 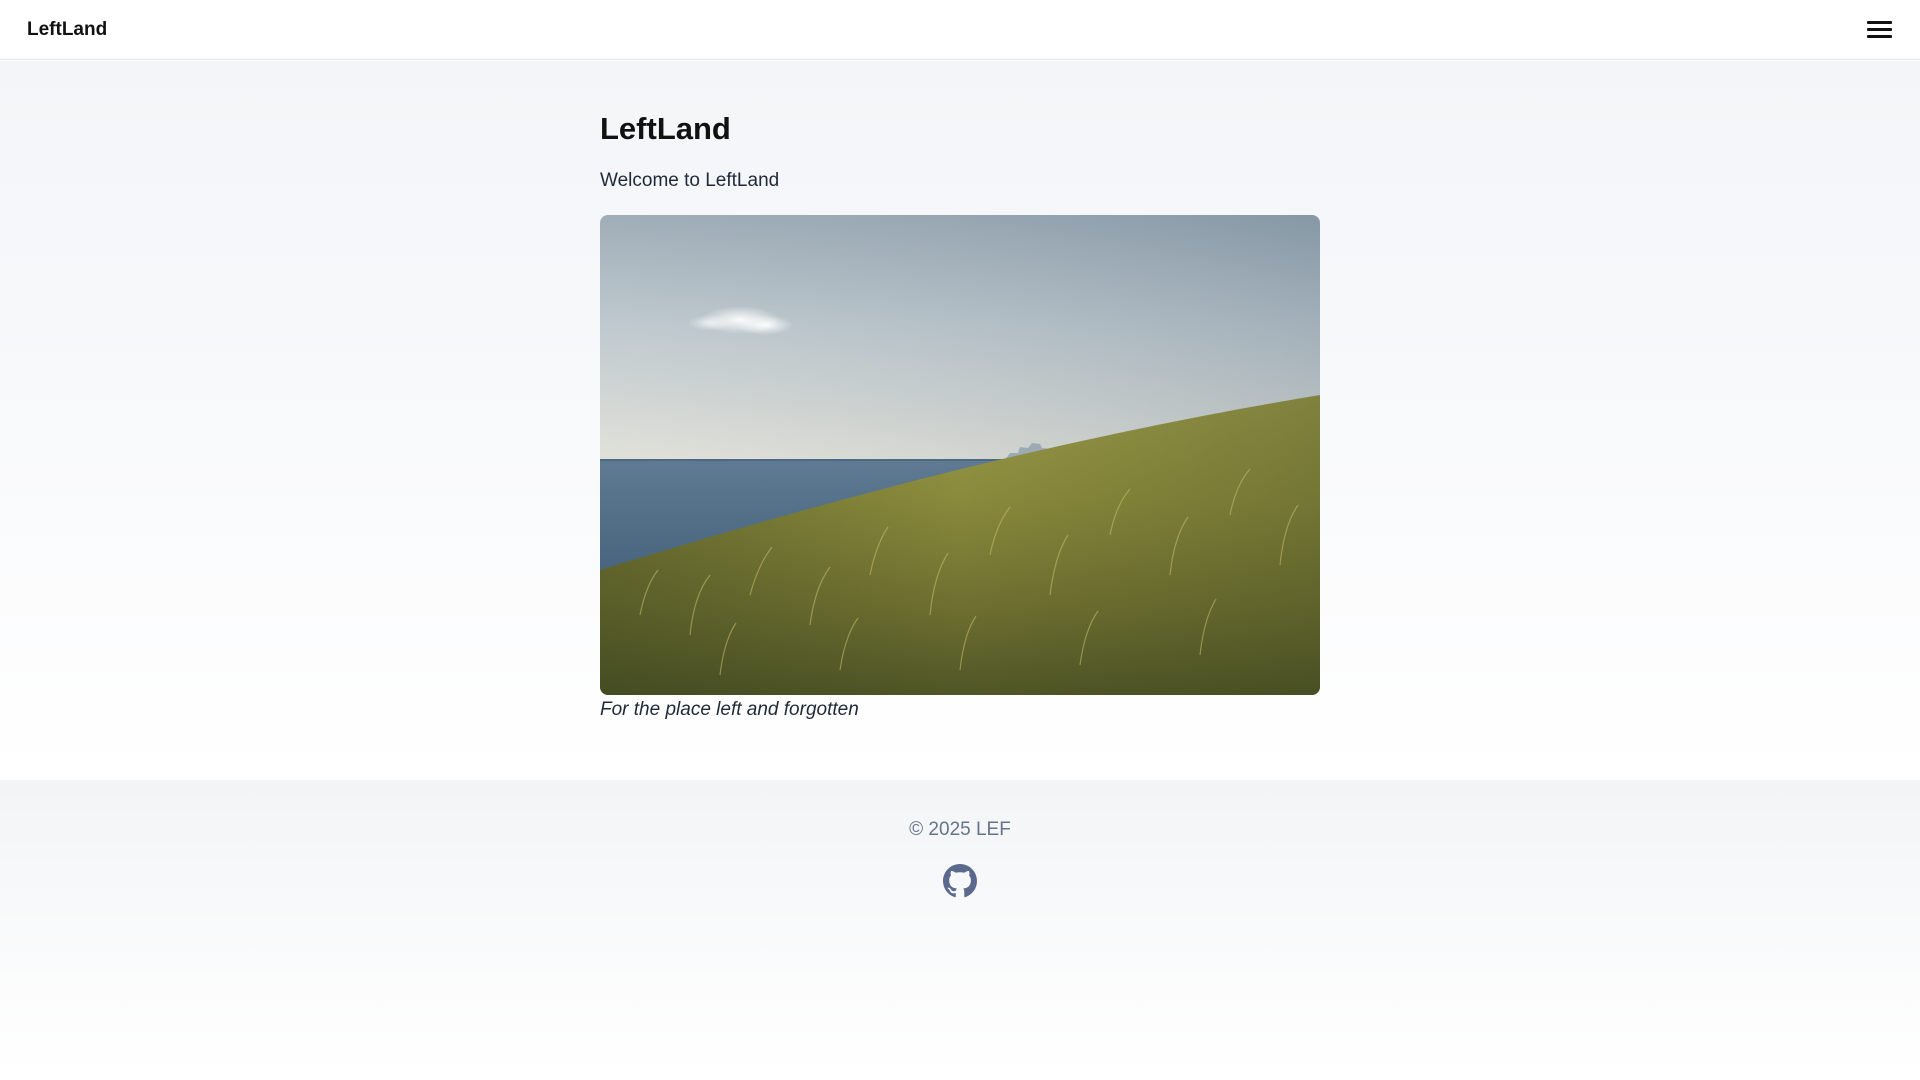 I want to click on menu-bar-bottom, so click(x=1879, y=36).